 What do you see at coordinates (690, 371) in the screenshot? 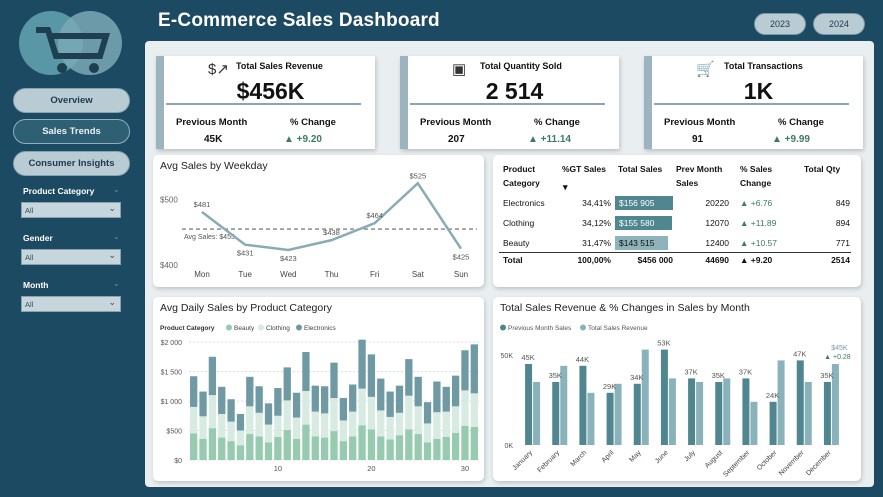
I see `data-label: 37K` at bounding box center [690, 371].